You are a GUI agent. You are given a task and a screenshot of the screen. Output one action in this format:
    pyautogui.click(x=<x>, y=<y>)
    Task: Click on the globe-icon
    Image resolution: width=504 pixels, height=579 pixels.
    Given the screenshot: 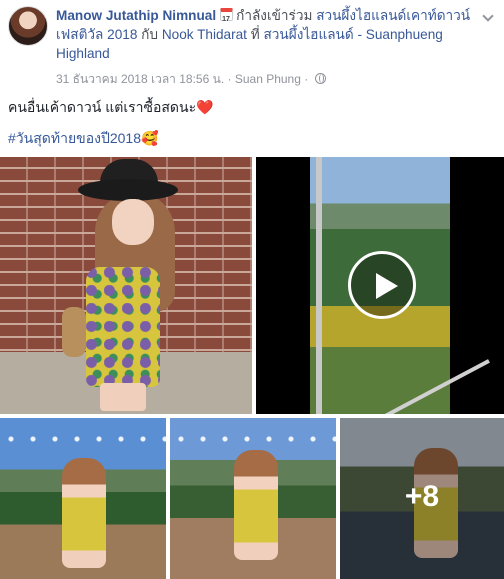 What is the action you would take?
    pyautogui.click(x=320, y=78)
    